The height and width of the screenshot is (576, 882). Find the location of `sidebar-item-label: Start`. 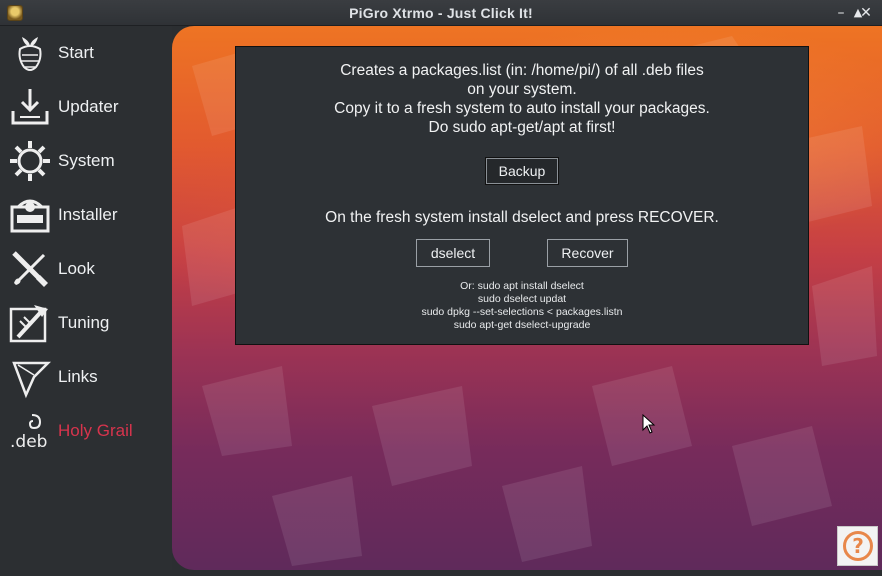

sidebar-item-label: Start is located at coordinates (76, 52).